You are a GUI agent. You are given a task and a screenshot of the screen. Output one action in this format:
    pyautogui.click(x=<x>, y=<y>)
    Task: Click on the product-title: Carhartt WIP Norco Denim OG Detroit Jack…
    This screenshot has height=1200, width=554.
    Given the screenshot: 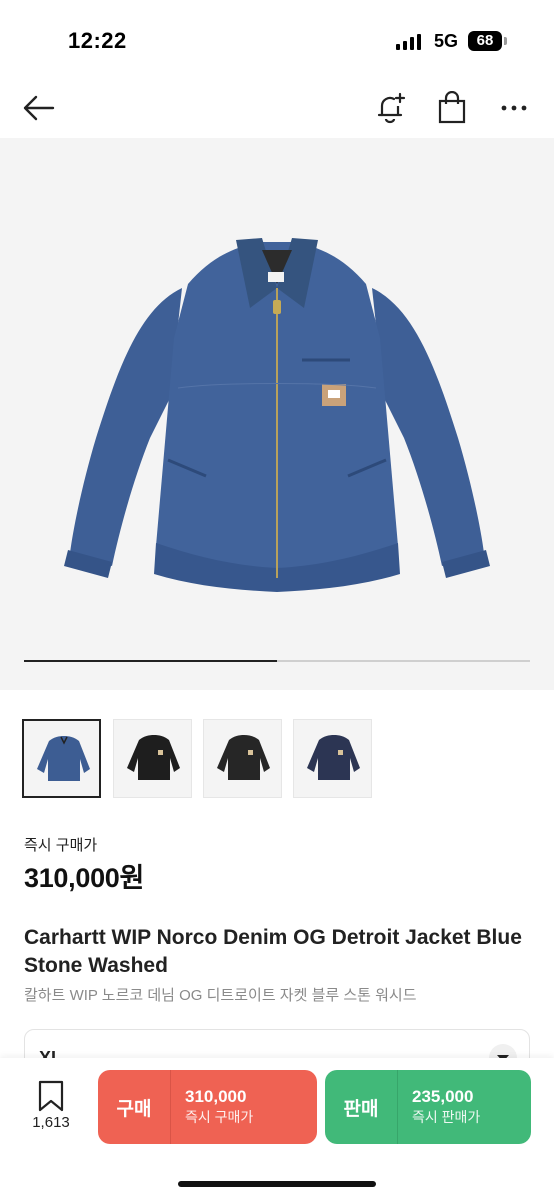 What is the action you would take?
    pyautogui.click(x=273, y=951)
    